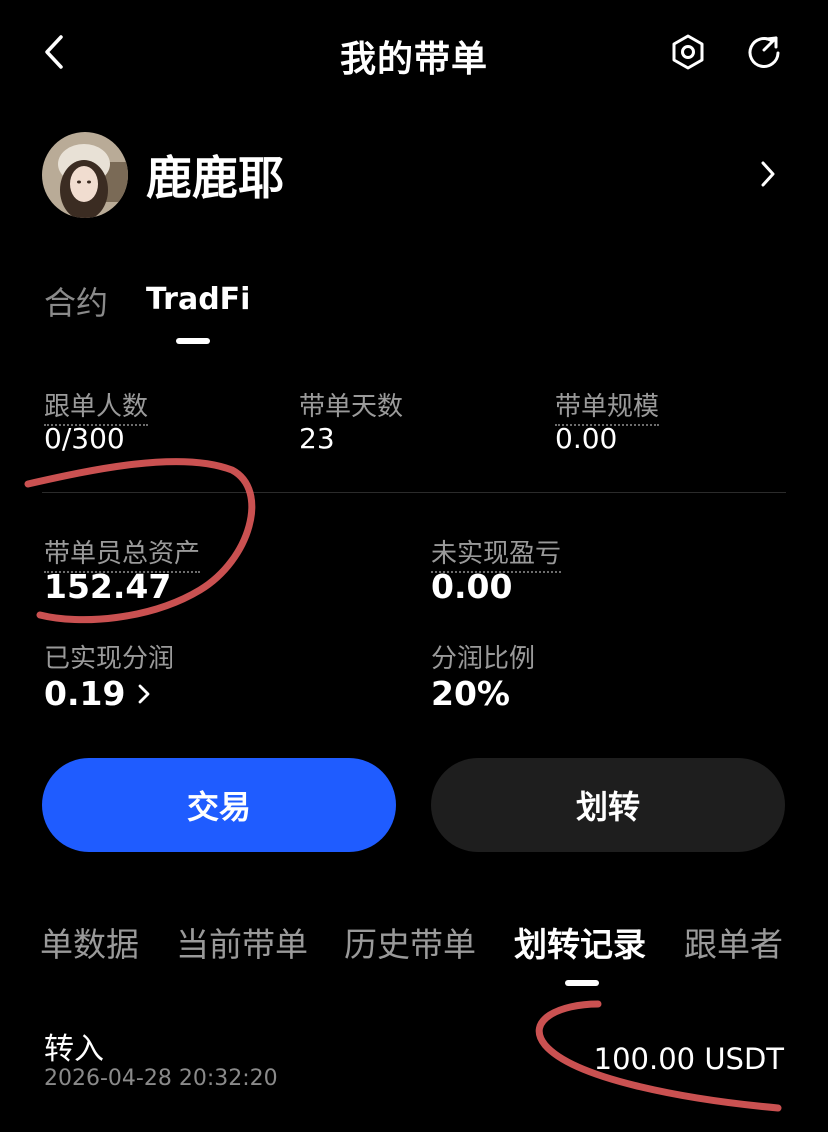  I want to click on tab-transfer-records: 划转记录, so click(580, 942).